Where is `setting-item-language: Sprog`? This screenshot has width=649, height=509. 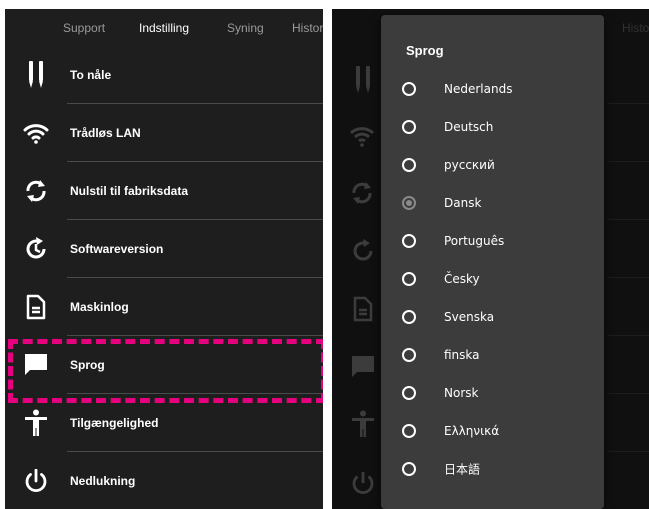
setting-item-language: Sprog is located at coordinates (164, 365).